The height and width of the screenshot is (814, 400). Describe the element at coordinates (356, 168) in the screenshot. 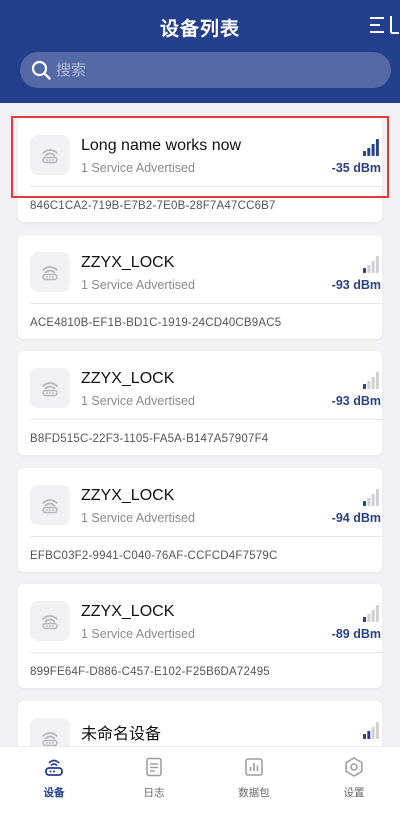

I see `device-rssi: -35 dBm` at that location.